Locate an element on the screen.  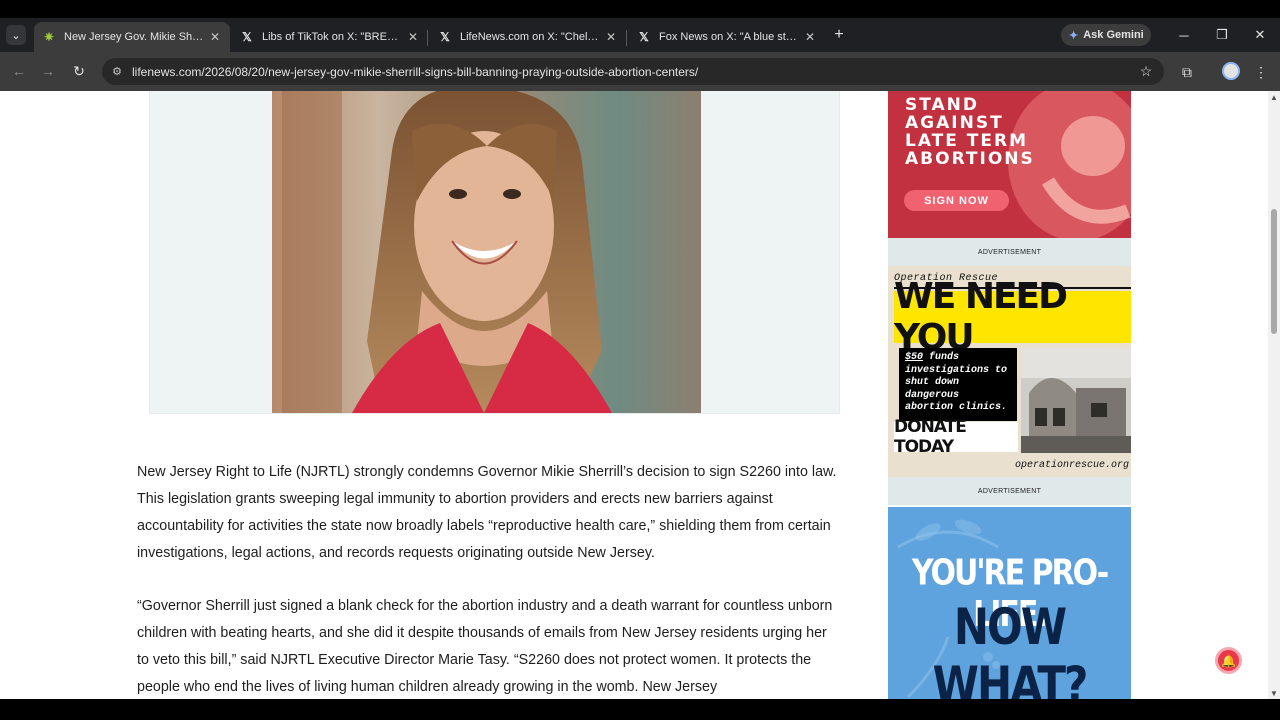
ad-headline-line2: NOW WHAT? is located at coordinates (1010, 648).